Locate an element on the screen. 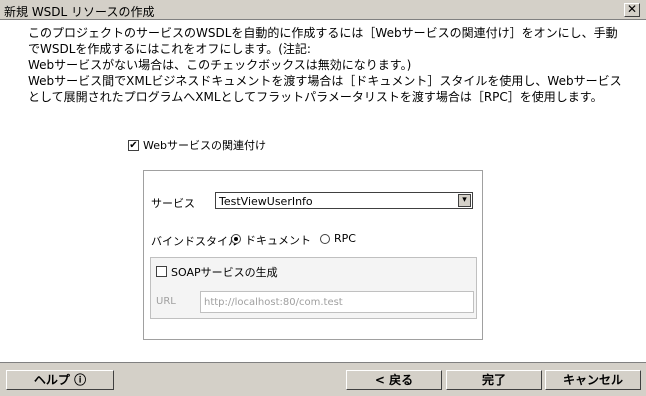 The height and width of the screenshot is (396, 646). service-select: TestViewUserInfo ▾ is located at coordinates (344, 200).